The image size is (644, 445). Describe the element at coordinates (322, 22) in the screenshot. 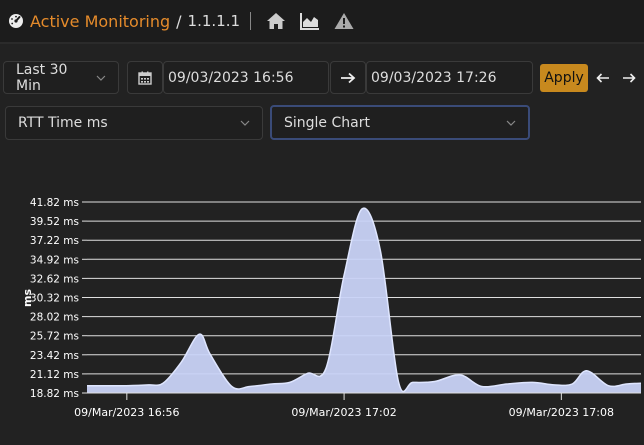

I see `app-header: Active Monitoring / 1.1.1.1` at that location.